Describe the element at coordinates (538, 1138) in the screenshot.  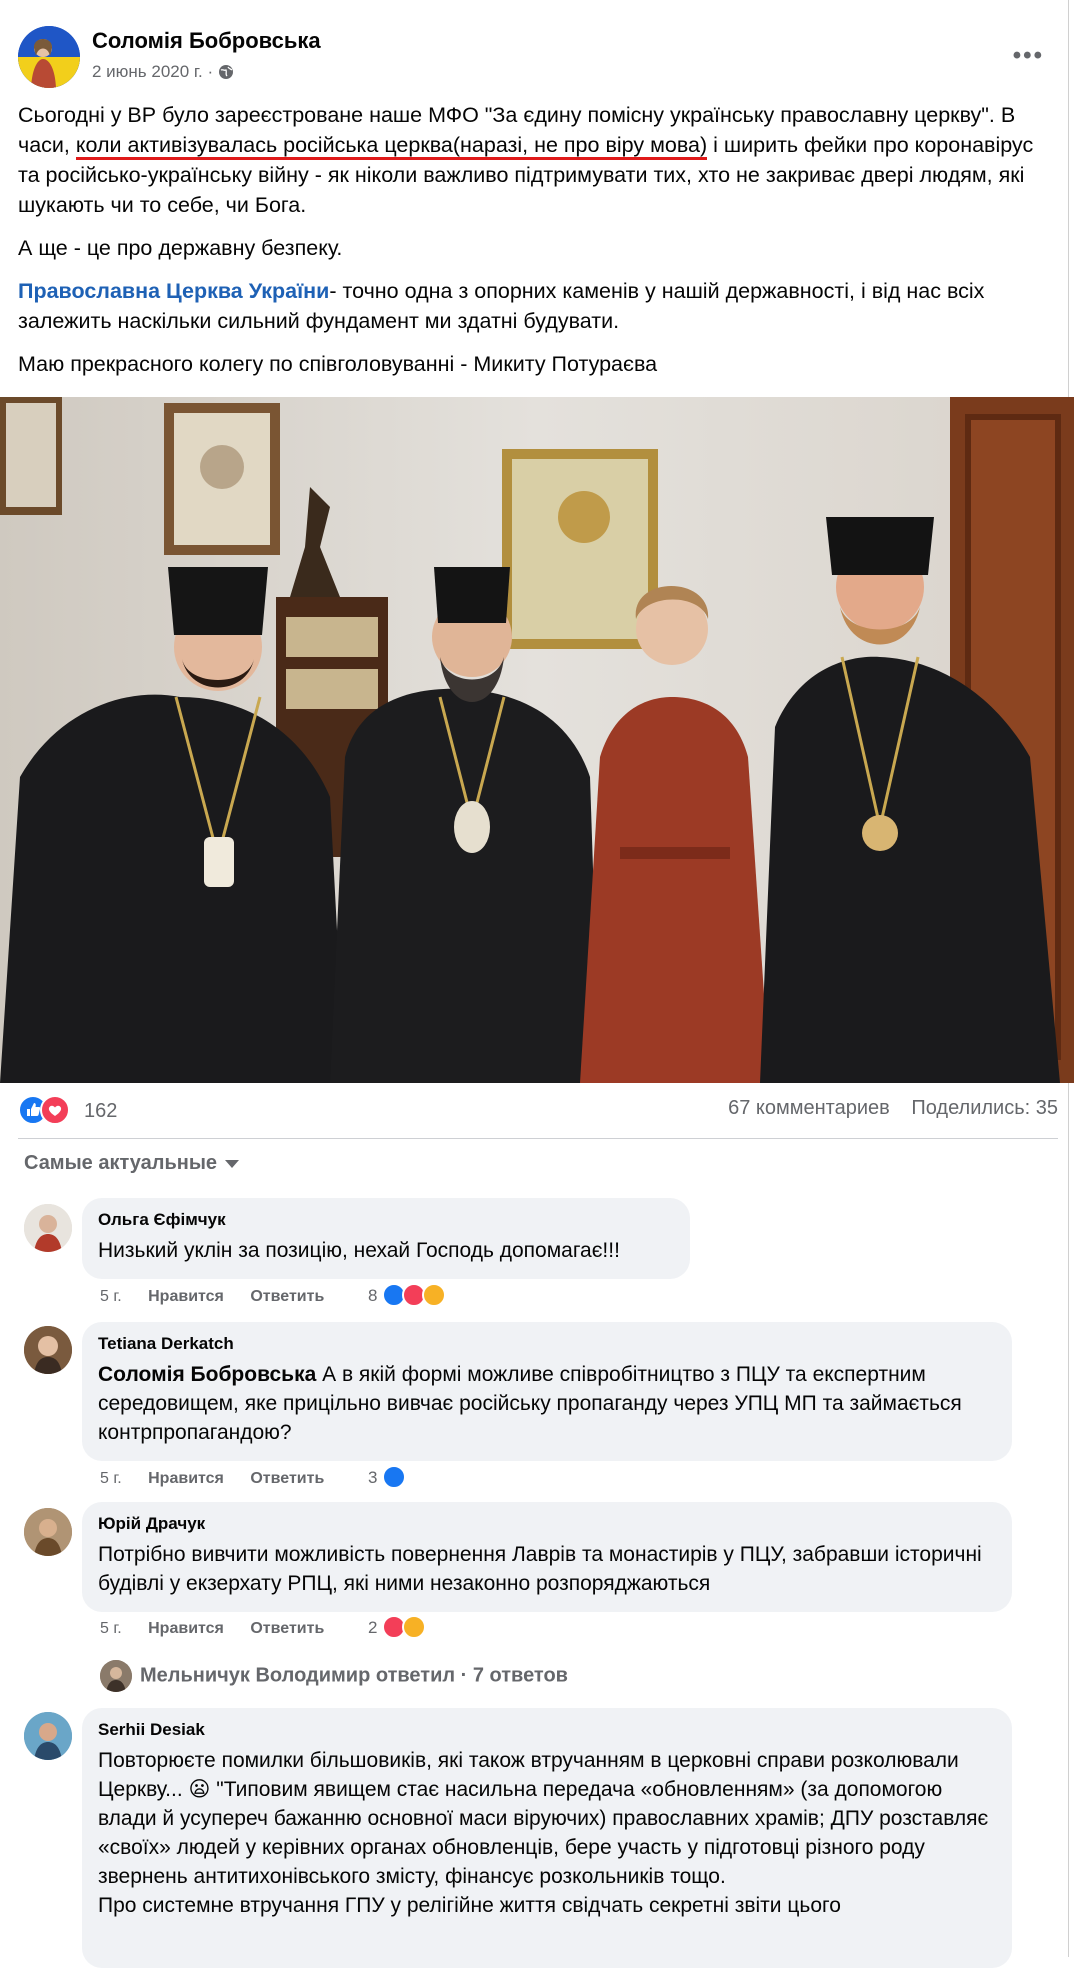
I see `divider` at that location.